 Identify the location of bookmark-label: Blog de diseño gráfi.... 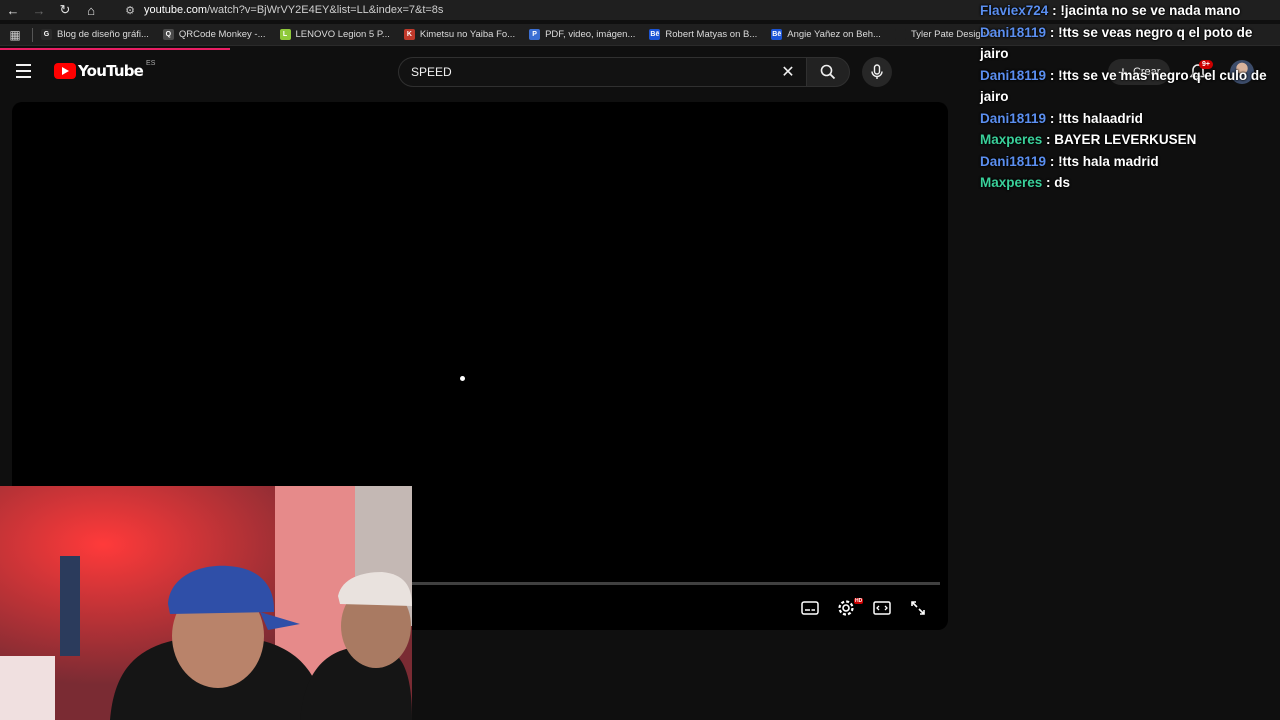
(103, 34).